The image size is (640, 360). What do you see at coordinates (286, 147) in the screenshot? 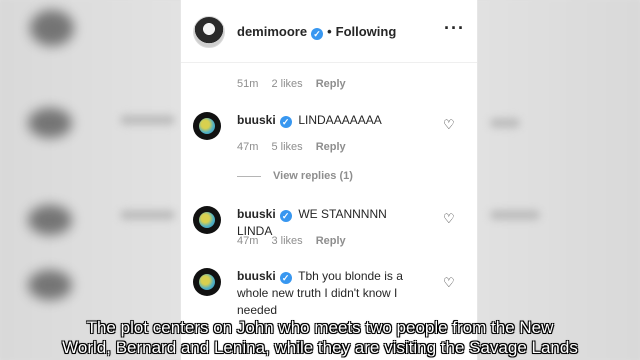
I see `comment-likes: 5 likes` at bounding box center [286, 147].